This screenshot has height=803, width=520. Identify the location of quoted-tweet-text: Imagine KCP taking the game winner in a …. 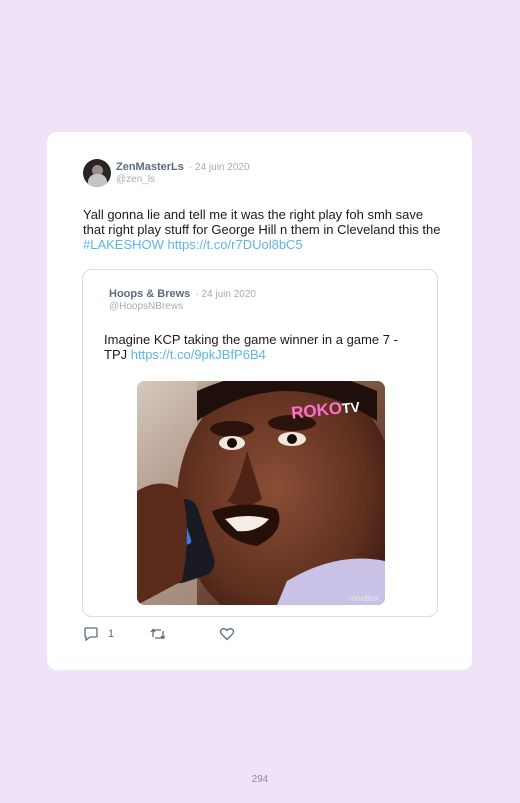
(259, 347).